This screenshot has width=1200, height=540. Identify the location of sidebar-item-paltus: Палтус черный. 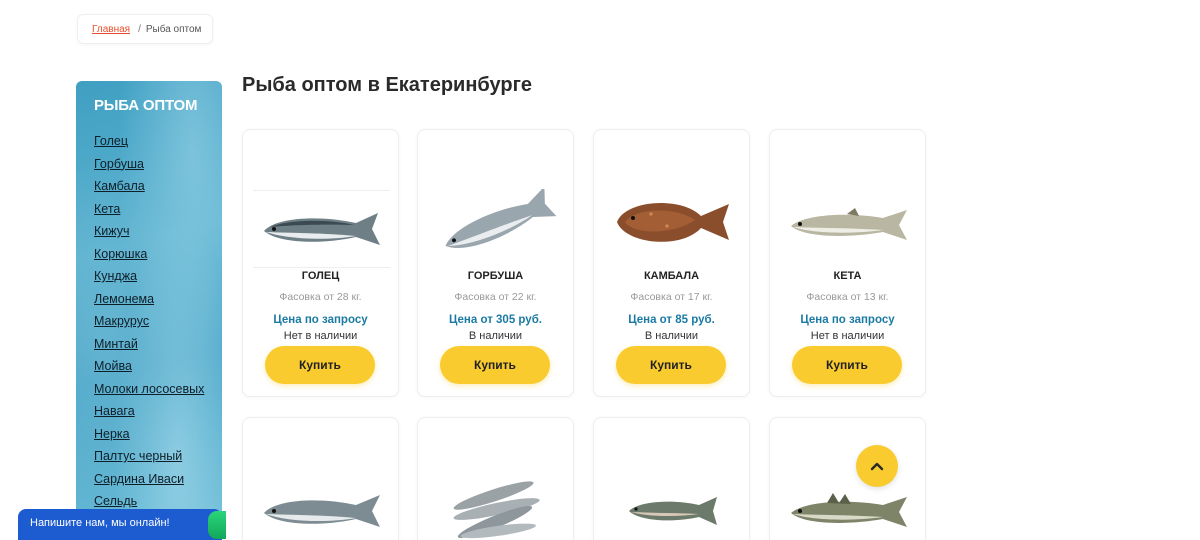
(138, 456).